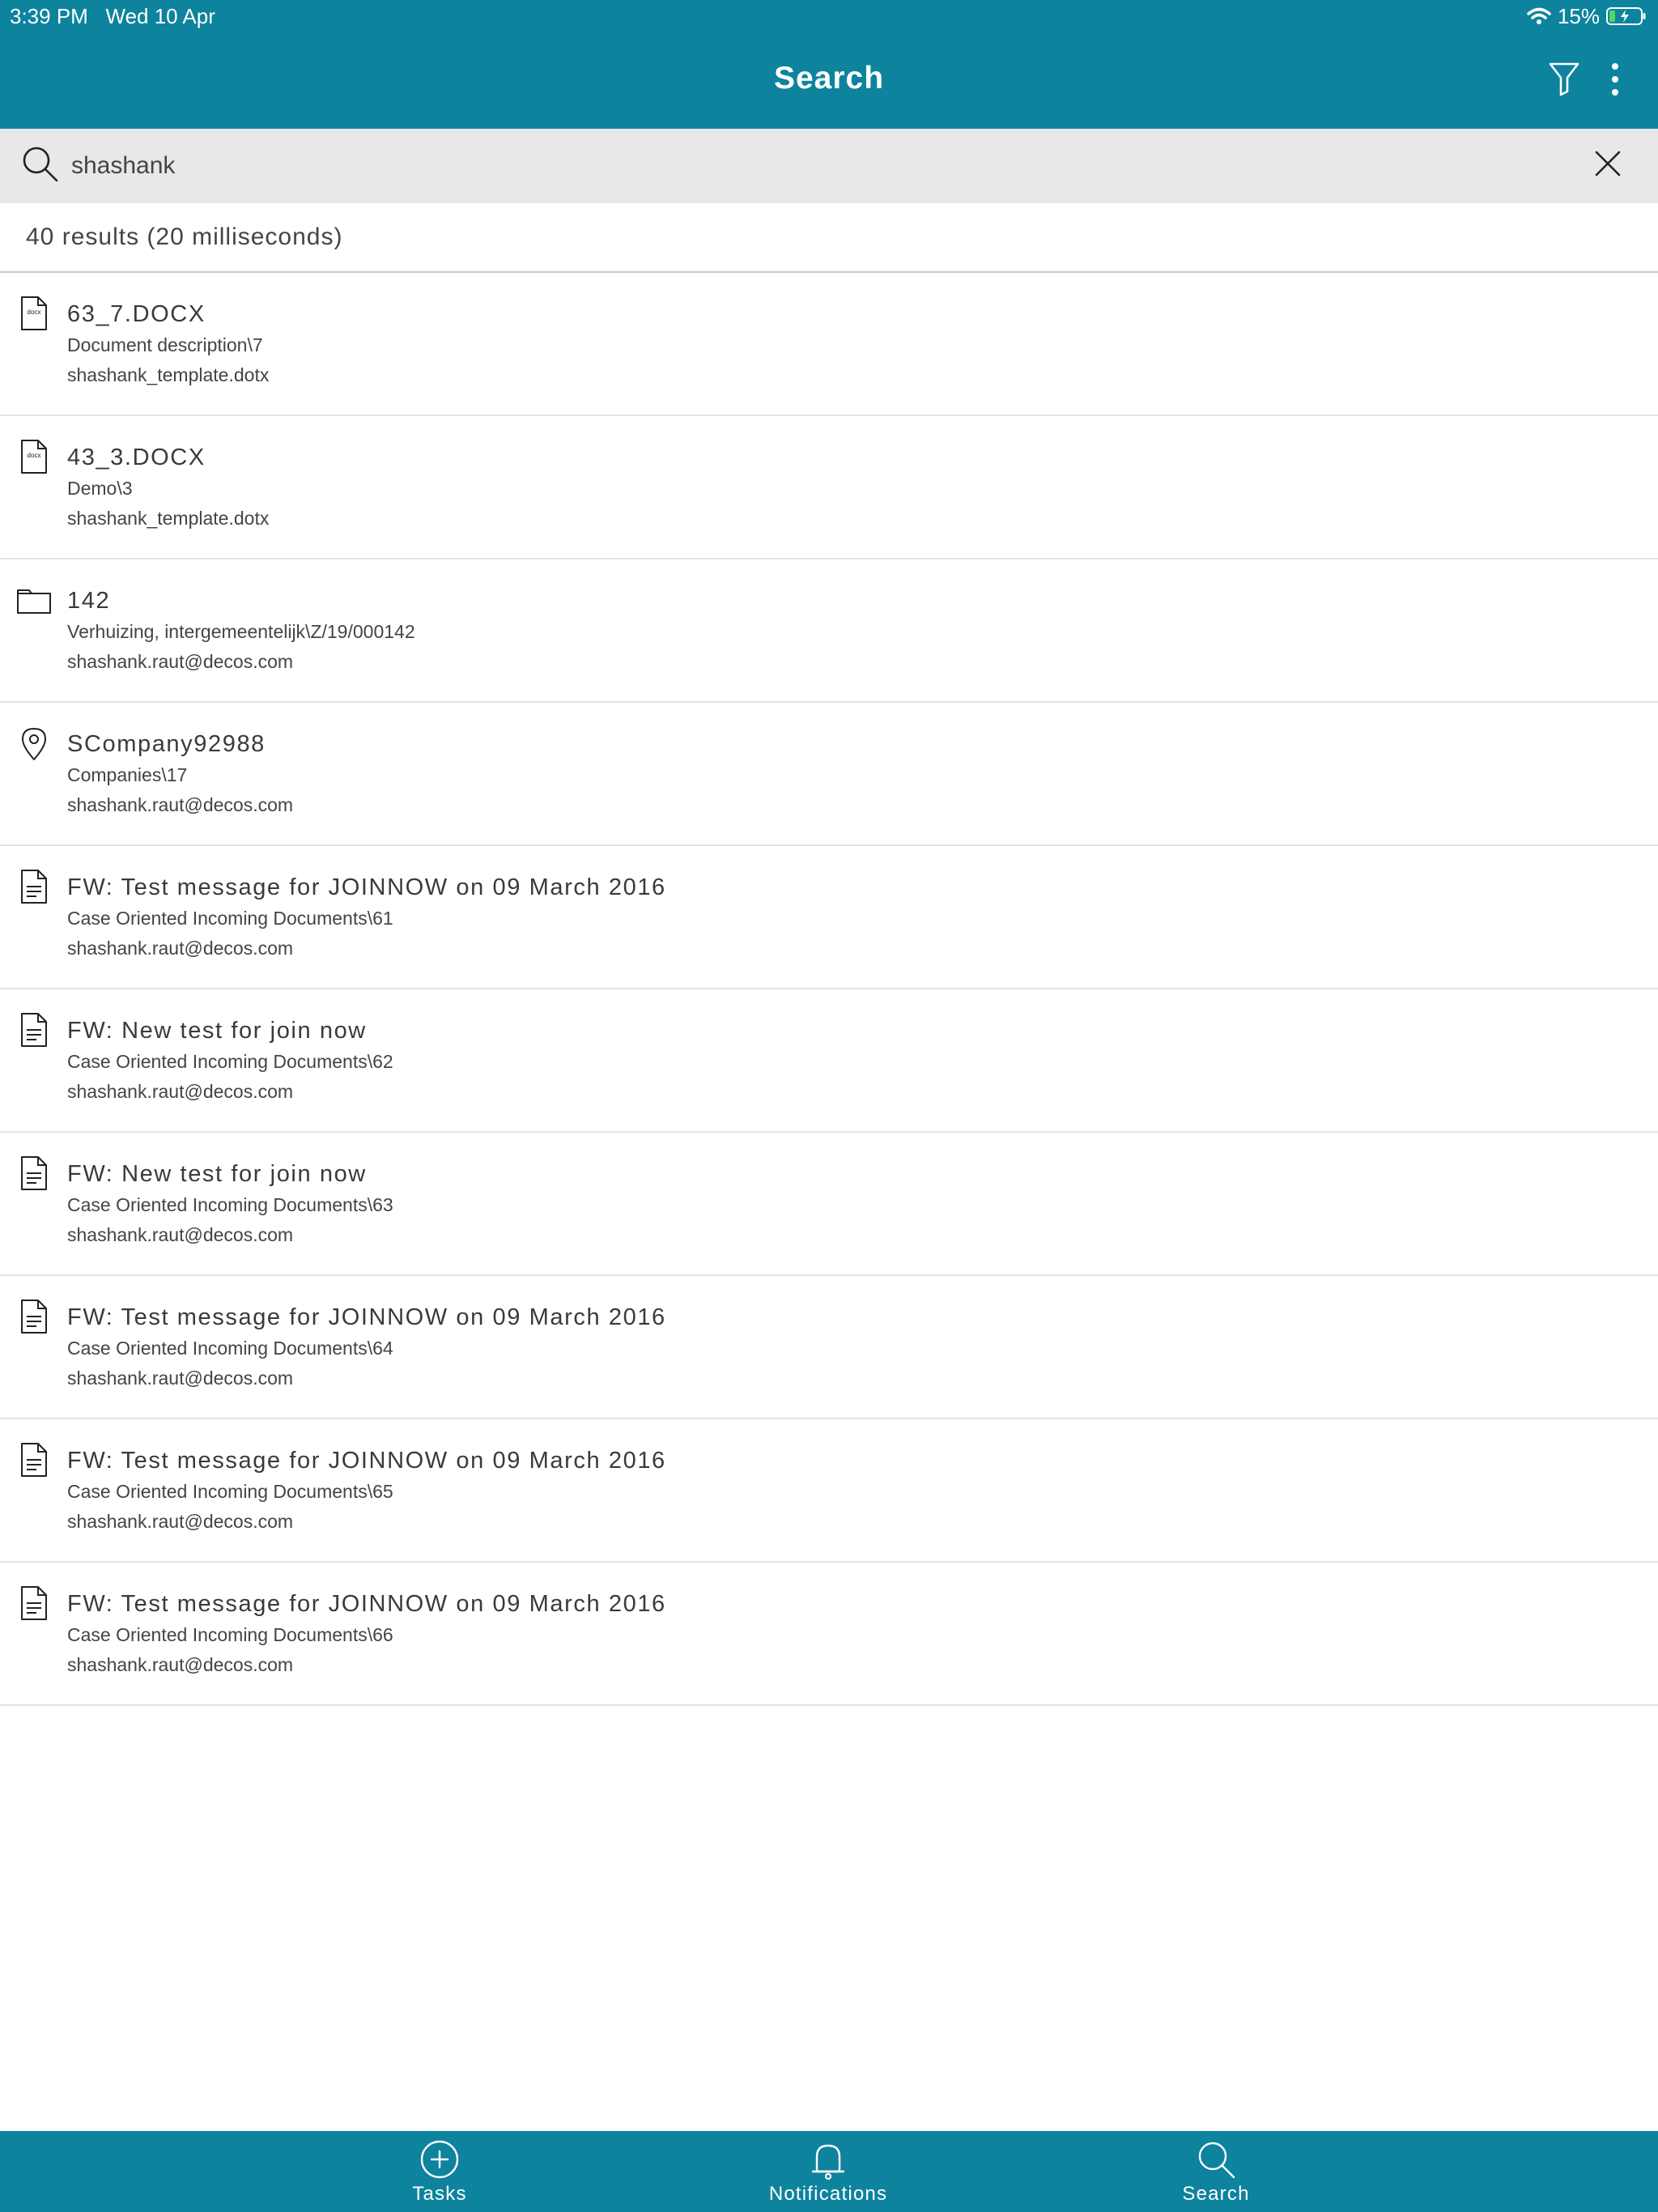 The image size is (1658, 2212). What do you see at coordinates (1578, 16) in the screenshot?
I see `battery-percent: 15%` at bounding box center [1578, 16].